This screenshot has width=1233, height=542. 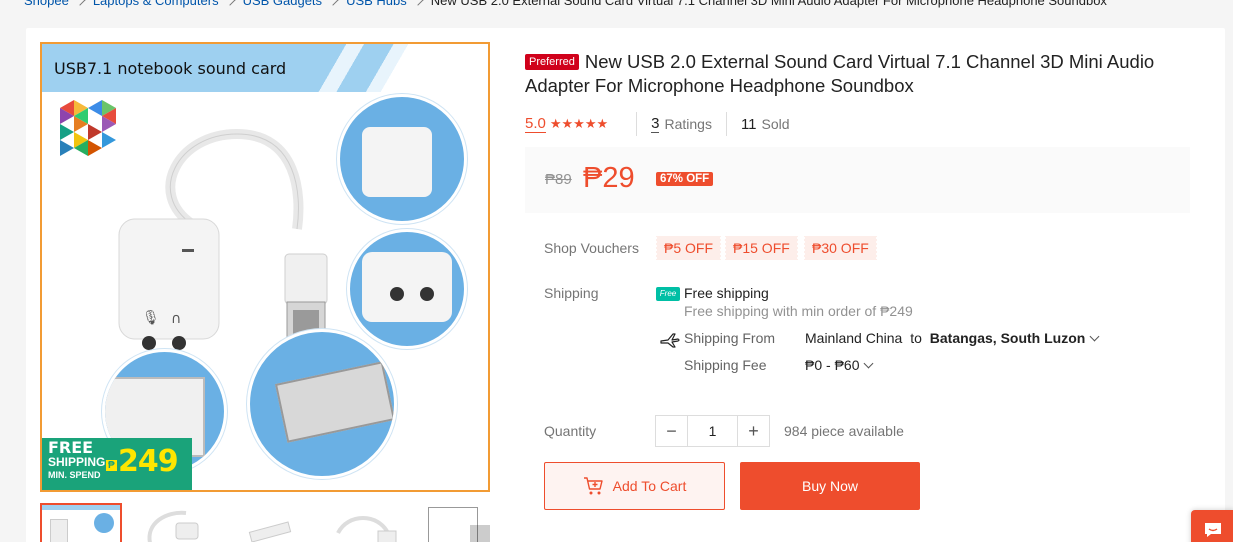 What do you see at coordinates (916, 338) in the screenshot?
I see `shipping-to-word: to` at bounding box center [916, 338].